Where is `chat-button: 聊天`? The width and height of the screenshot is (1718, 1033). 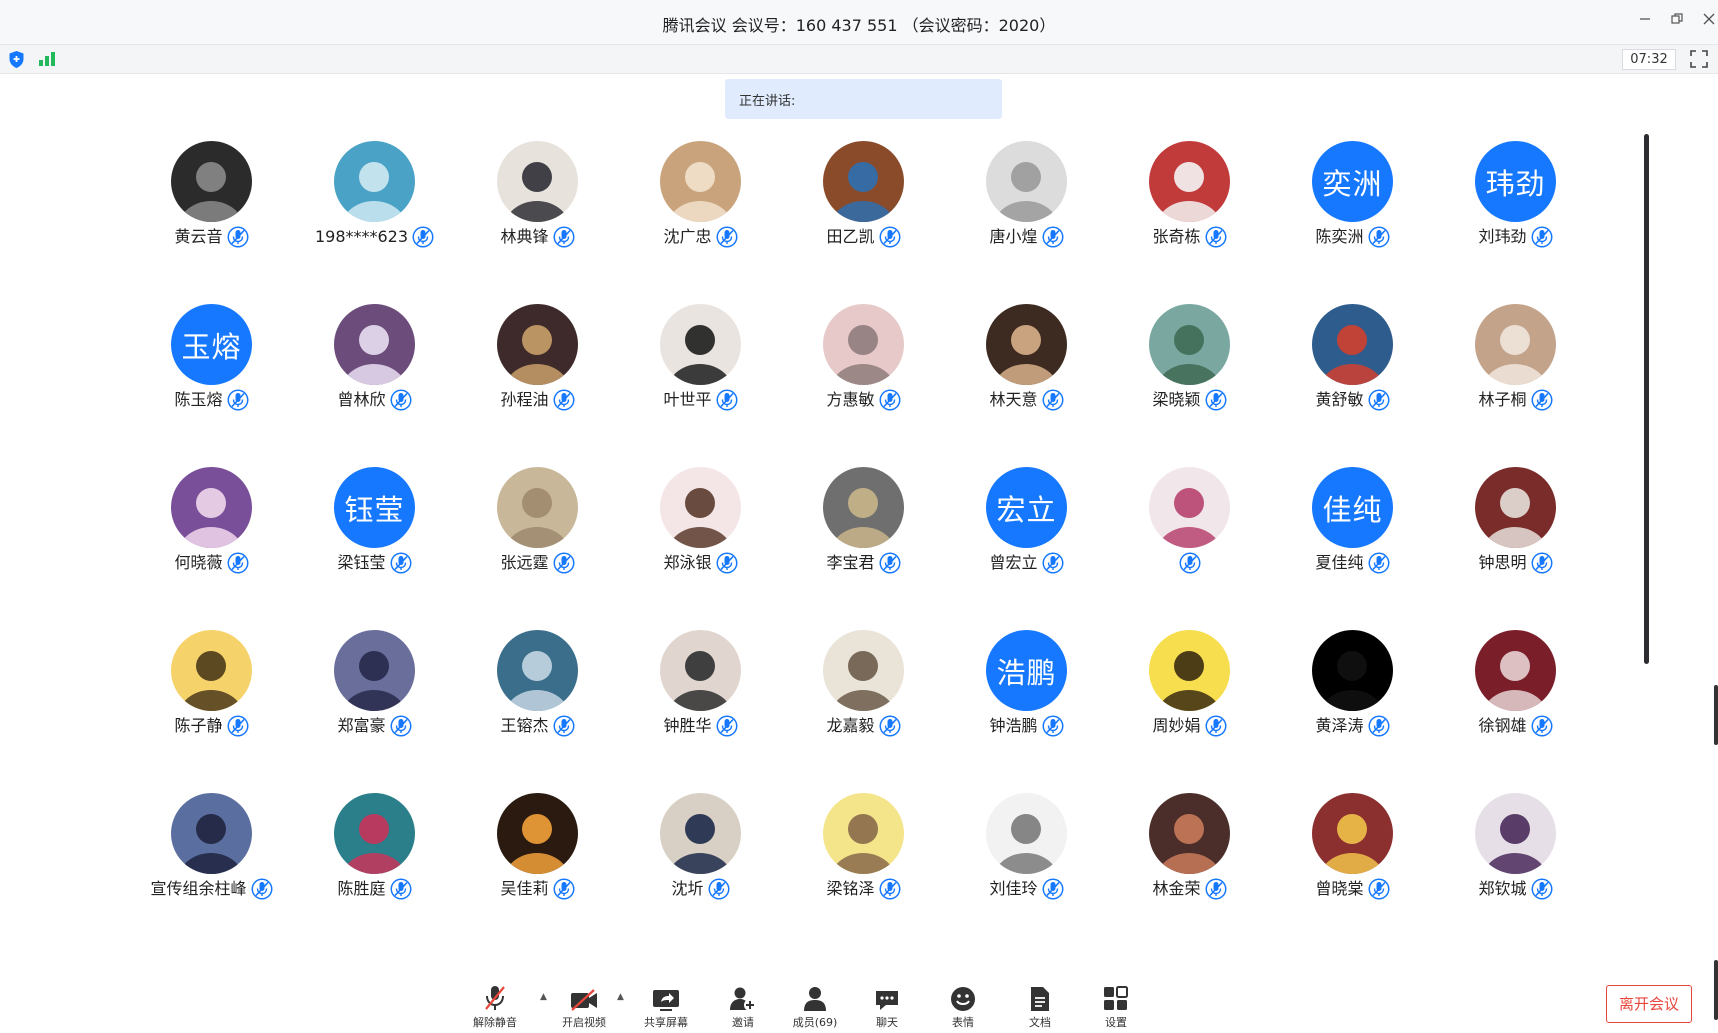 chat-button: 聊天 is located at coordinates (887, 1007).